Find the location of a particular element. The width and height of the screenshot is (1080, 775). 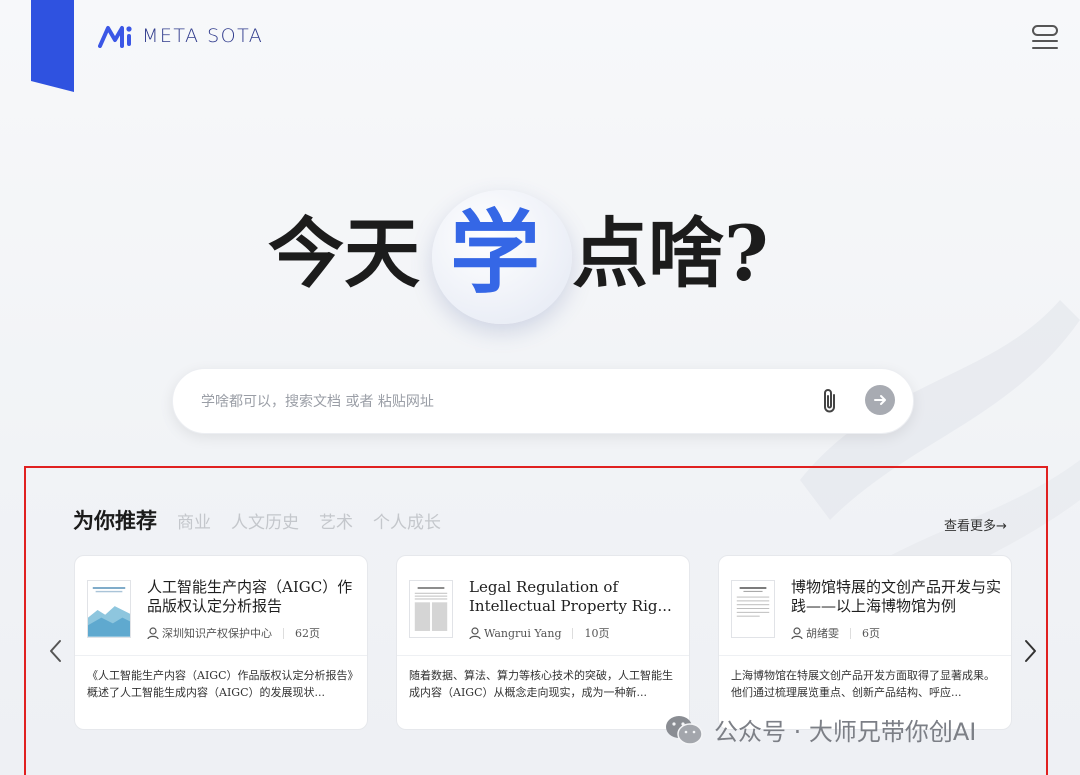

chevron-right-icon is located at coordinates (1030, 651).